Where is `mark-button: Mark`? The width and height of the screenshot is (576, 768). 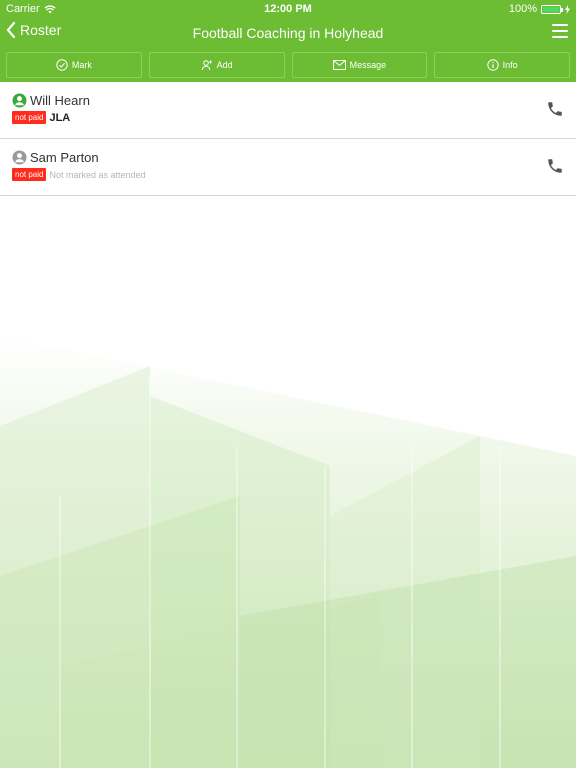
mark-button: Mark is located at coordinates (74, 65).